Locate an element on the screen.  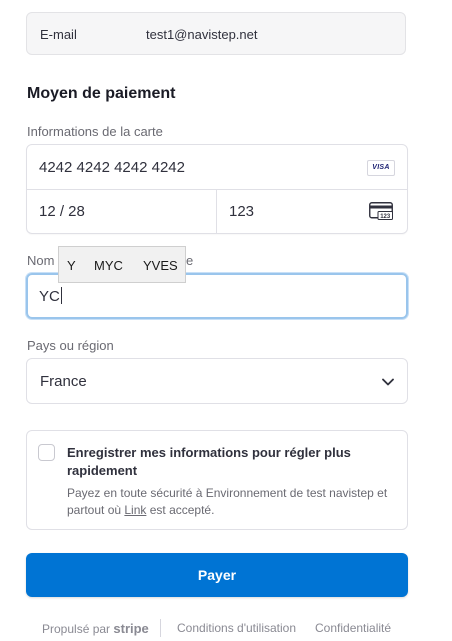
card-expiry-value: 12 / 28 is located at coordinates (62, 211).